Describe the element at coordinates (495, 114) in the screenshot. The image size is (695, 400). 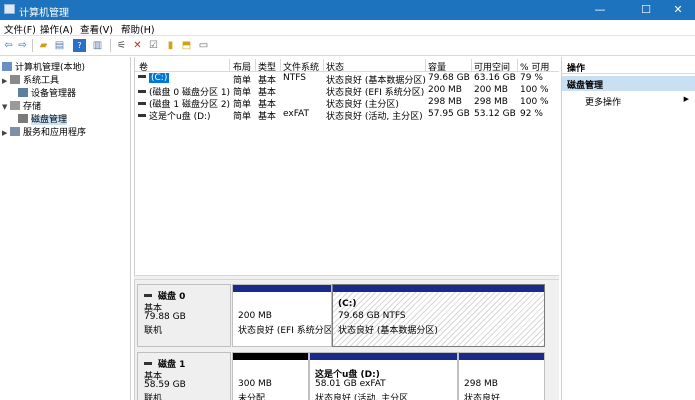
I see `volume-free-space: 53.12 GB` at that location.